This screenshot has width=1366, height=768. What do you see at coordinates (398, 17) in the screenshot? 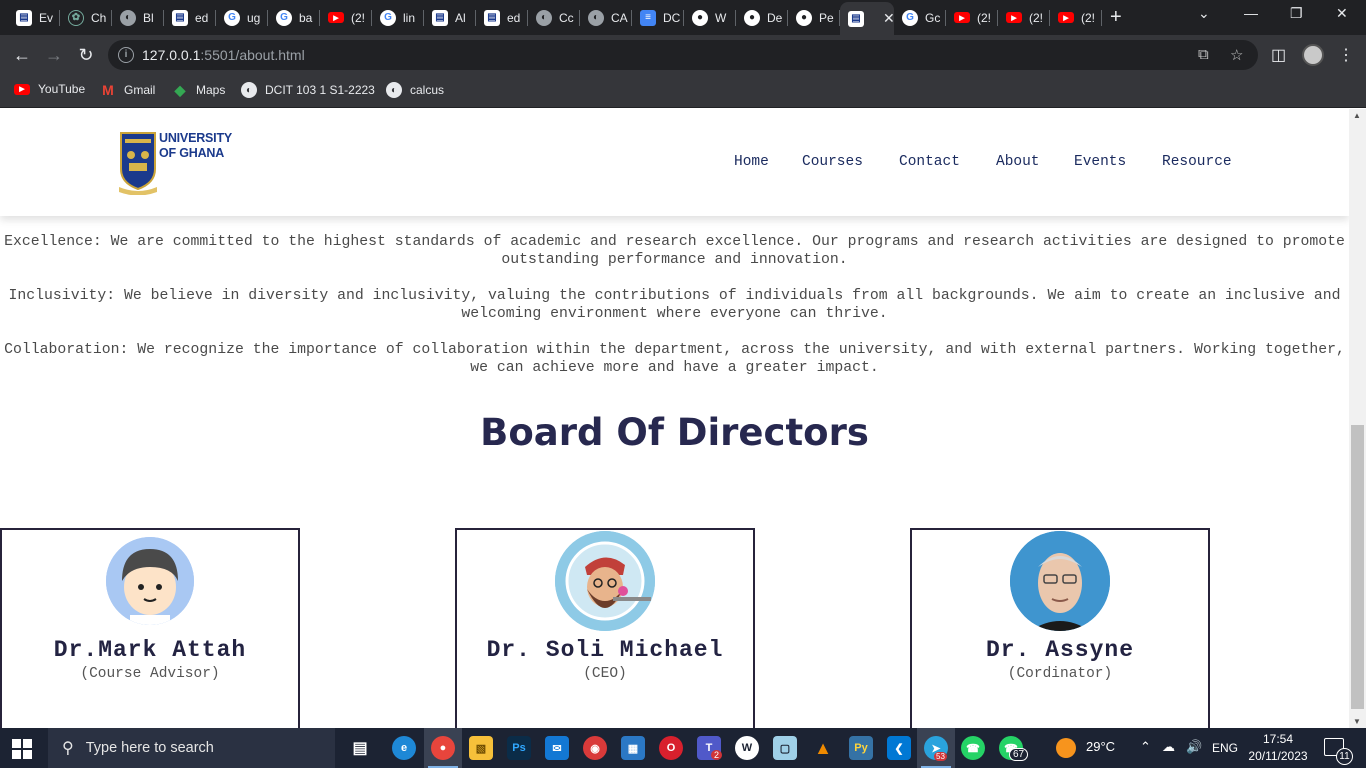
I see `browser-tab: Glin` at bounding box center [398, 17].